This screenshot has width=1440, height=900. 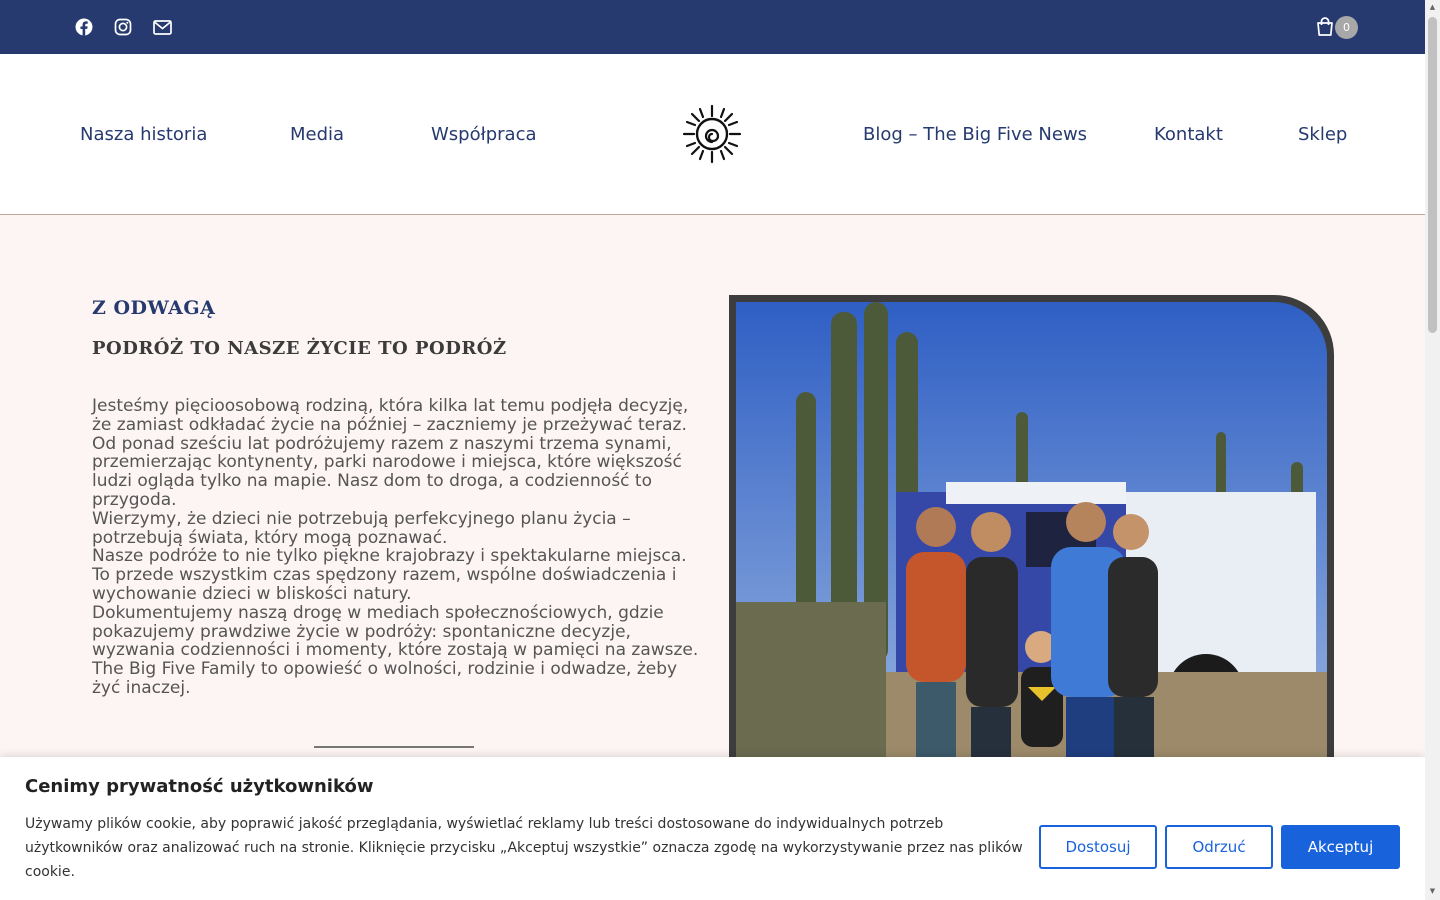 I want to click on nav-item-media: Media, so click(x=317, y=134).